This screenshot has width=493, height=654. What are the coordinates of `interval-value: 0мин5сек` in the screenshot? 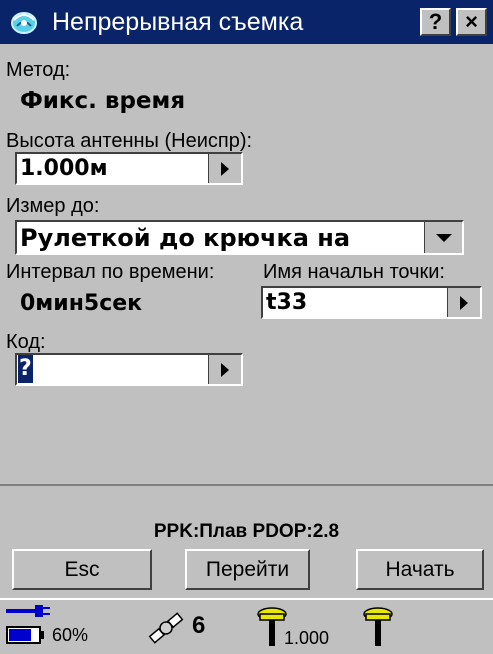 It's located at (81, 303).